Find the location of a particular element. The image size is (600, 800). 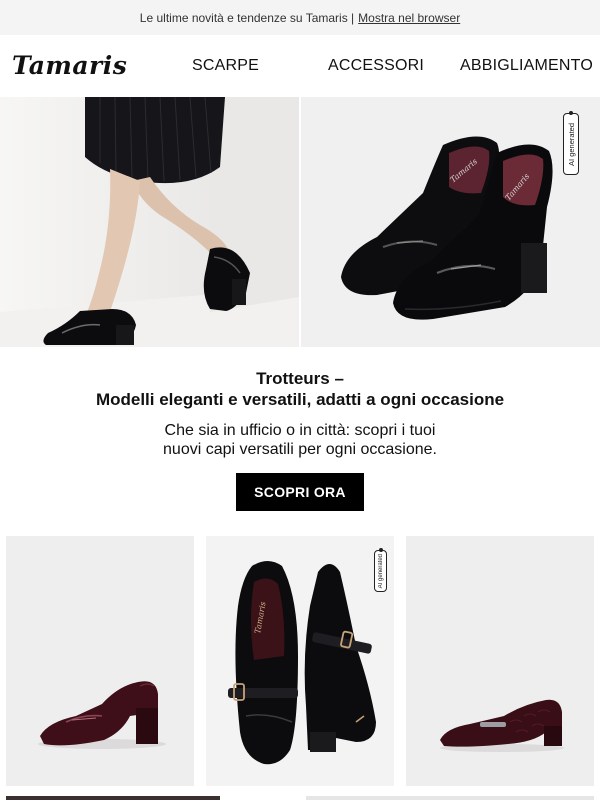

ai-badge-label: AI generated is located at coordinates (571, 144).